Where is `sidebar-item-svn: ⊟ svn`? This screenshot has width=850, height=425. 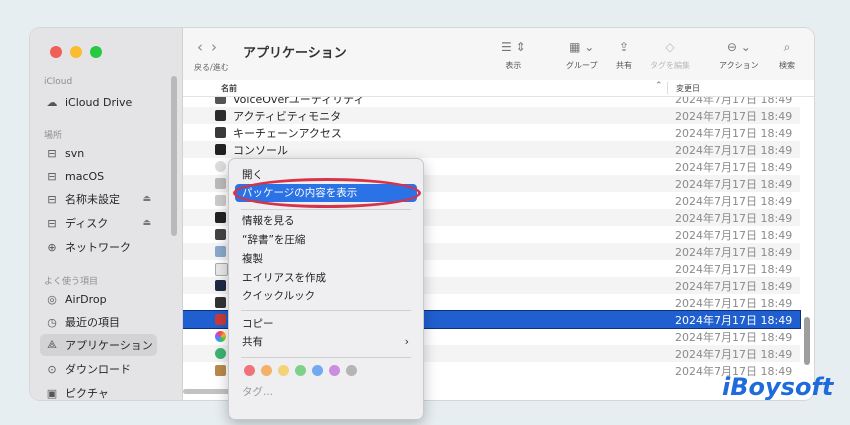 sidebar-item-svn: ⊟ svn is located at coordinates (98, 153).